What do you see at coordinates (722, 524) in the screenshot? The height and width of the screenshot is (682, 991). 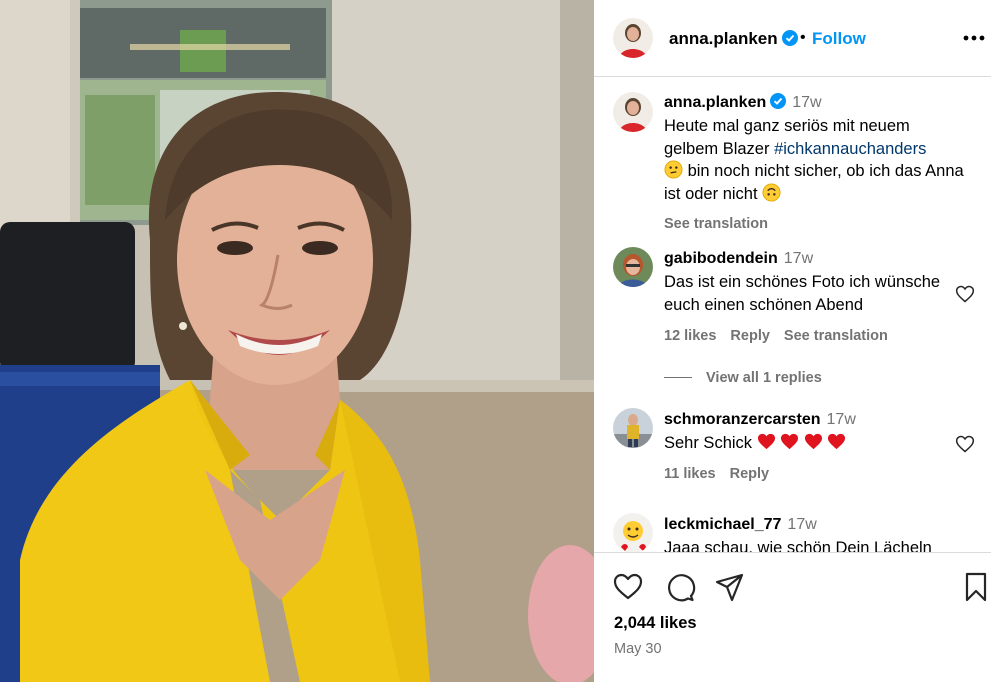 I see `comment-username: leckmichael_77` at bounding box center [722, 524].